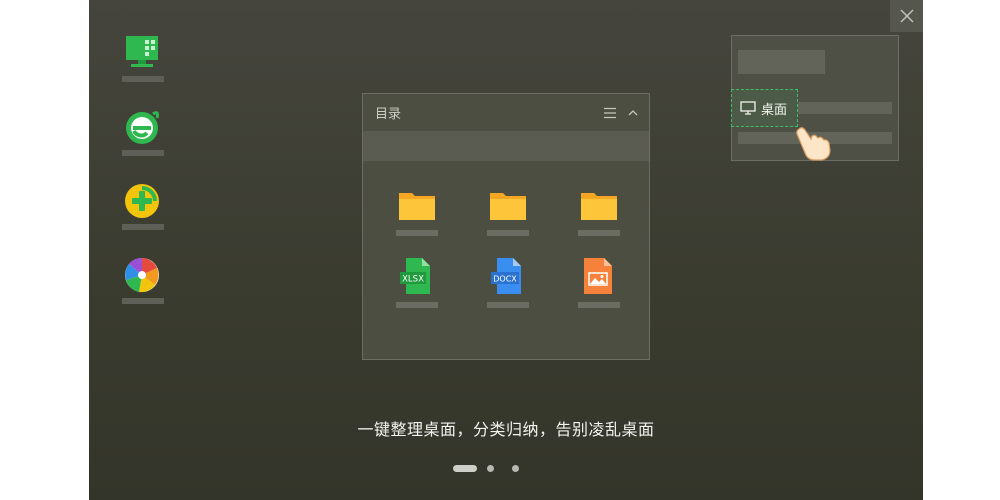 This screenshot has width=1000, height=500. I want to click on desktop-app-photo, so click(143, 293).